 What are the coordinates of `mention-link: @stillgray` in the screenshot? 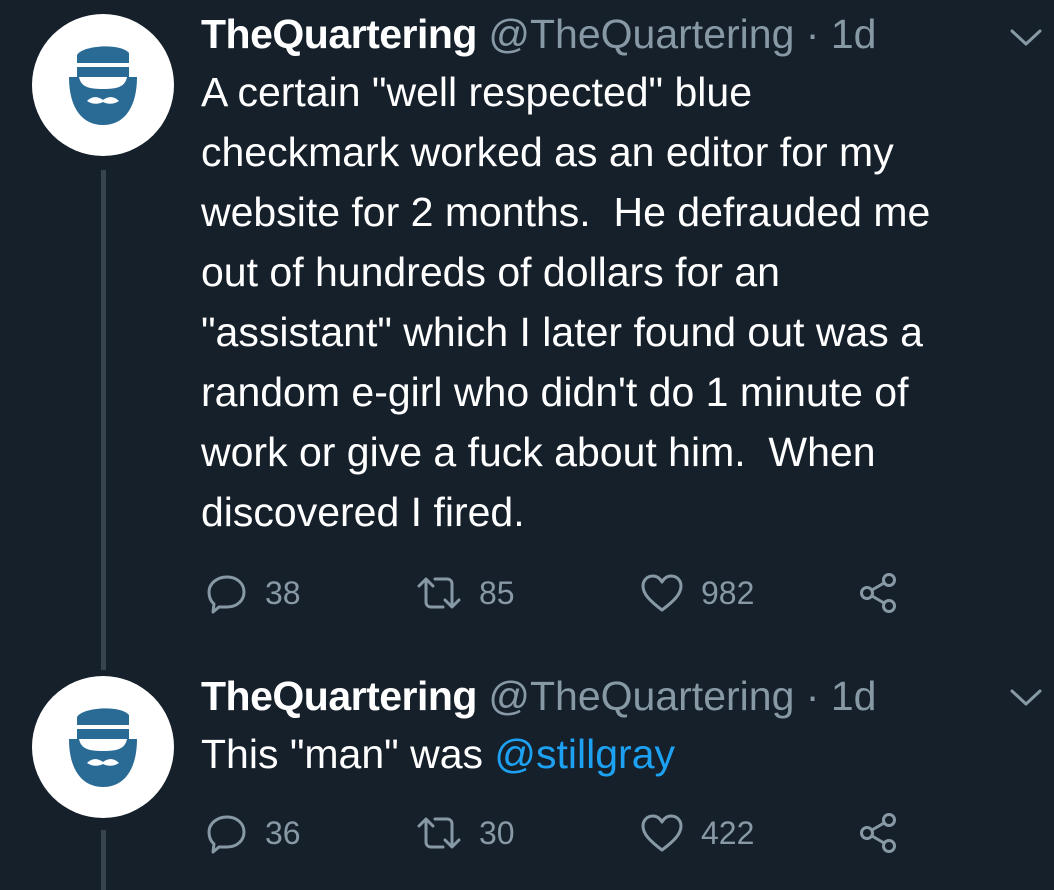 It's located at (584, 754).